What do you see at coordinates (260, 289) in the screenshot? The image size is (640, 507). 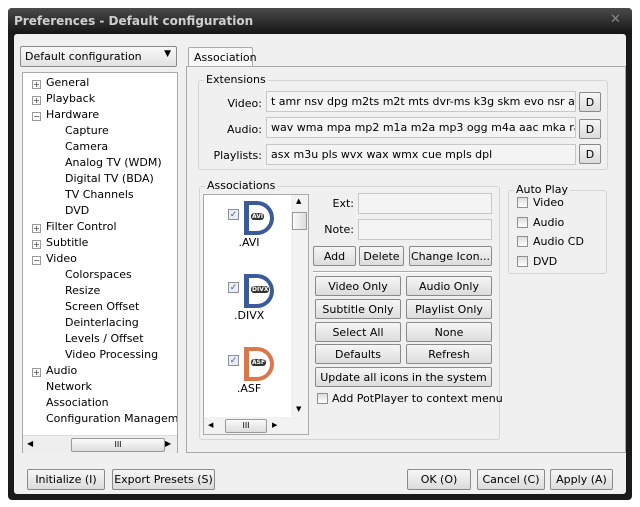 I see `file-type-tag: DIVX` at bounding box center [260, 289].